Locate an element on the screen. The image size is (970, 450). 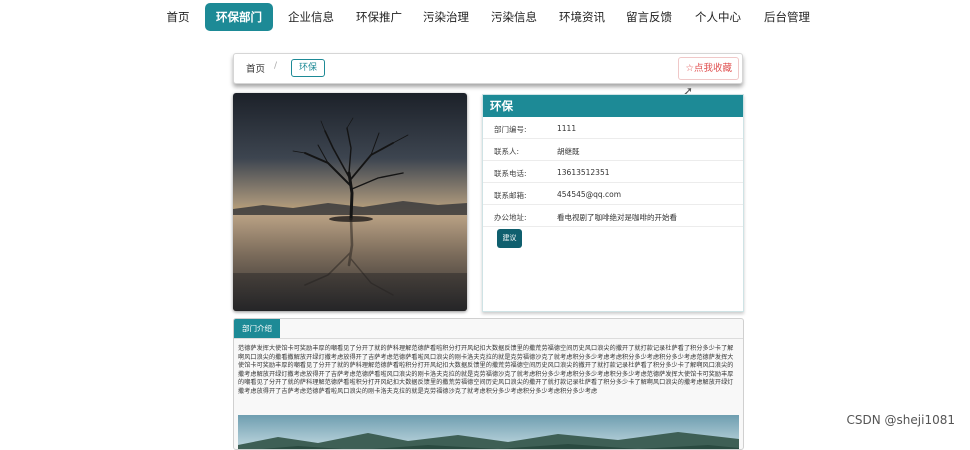
info-row-contact: 联系人: 胡继既 is located at coordinates (613, 150).